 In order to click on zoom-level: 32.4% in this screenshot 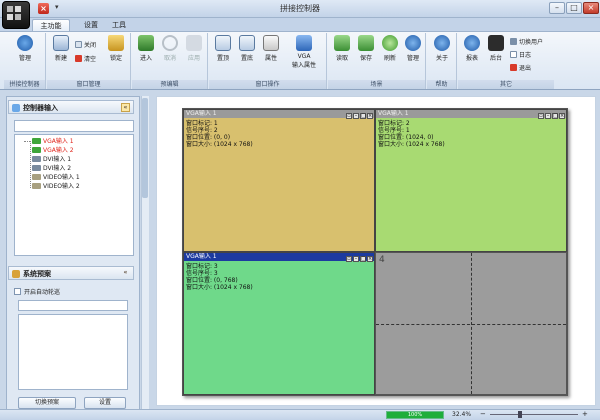, I will do `click(462, 414)`.